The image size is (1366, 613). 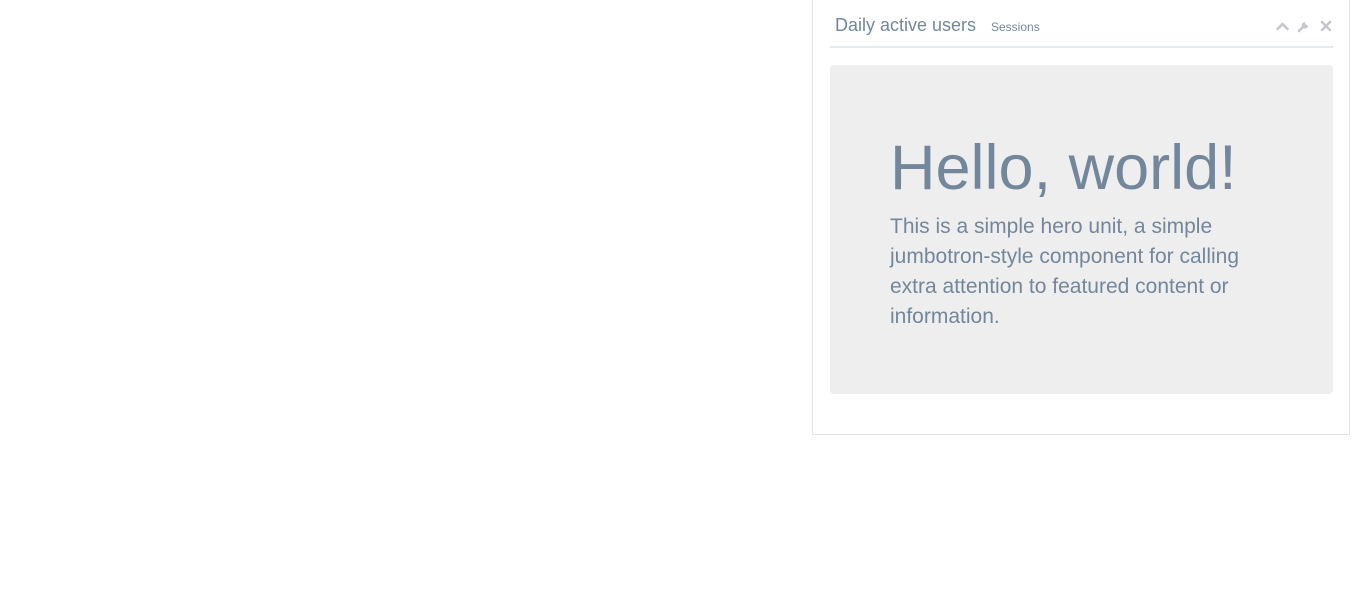 I want to click on close-button, so click(x=1326, y=26).